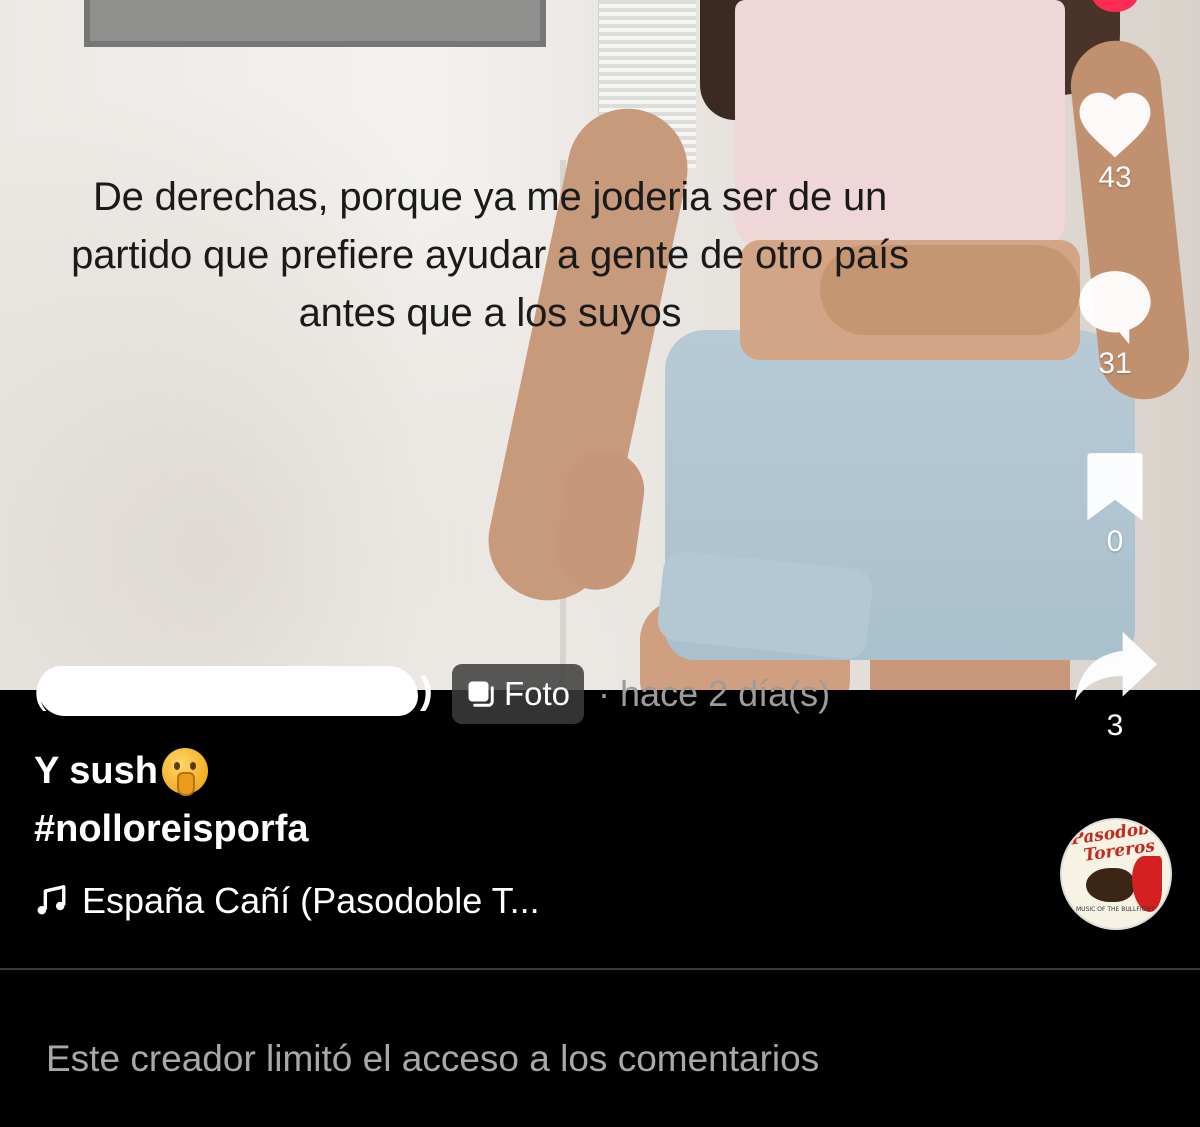  Describe the element at coordinates (537, 693) in the screenshot. I see `photo-type-label: Foto` at that location.